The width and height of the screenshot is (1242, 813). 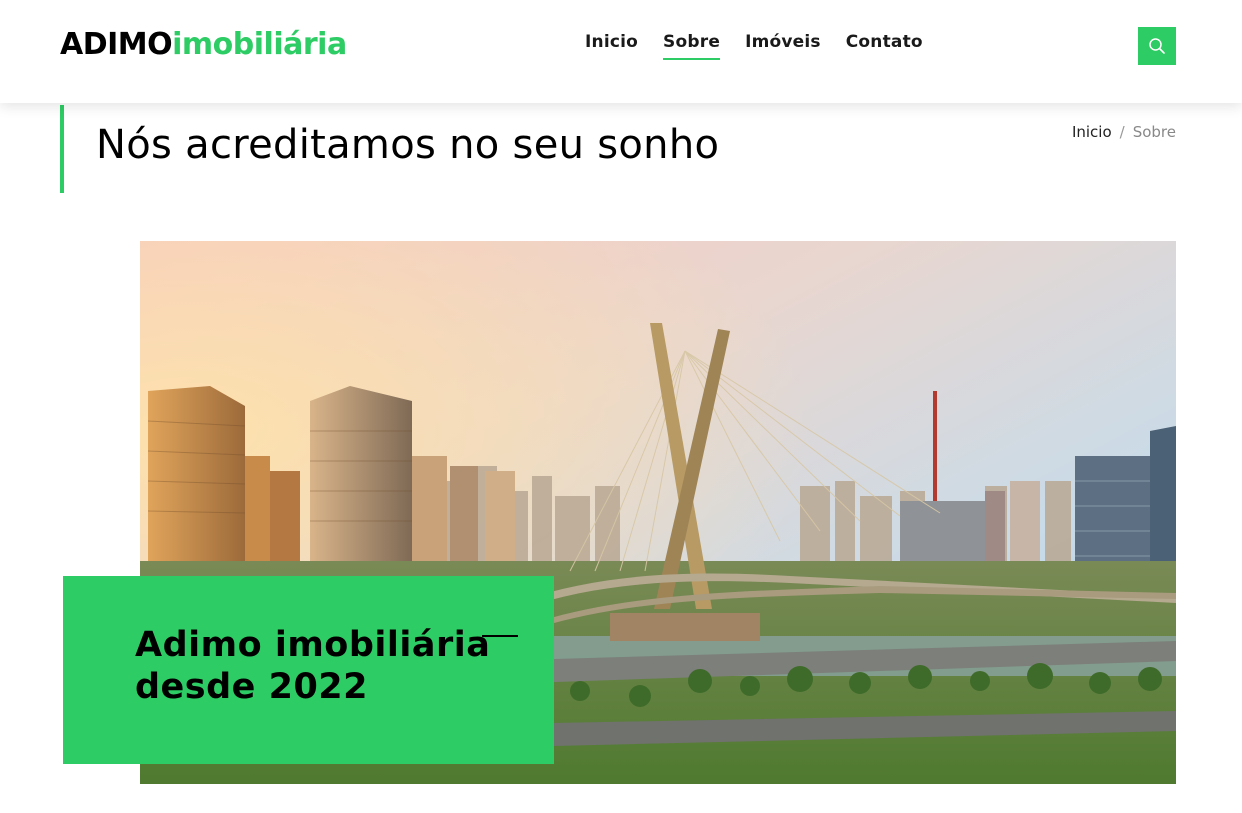 I want to click on callout-line-1: Adimo imobiliária, so click(x=313, y=645).